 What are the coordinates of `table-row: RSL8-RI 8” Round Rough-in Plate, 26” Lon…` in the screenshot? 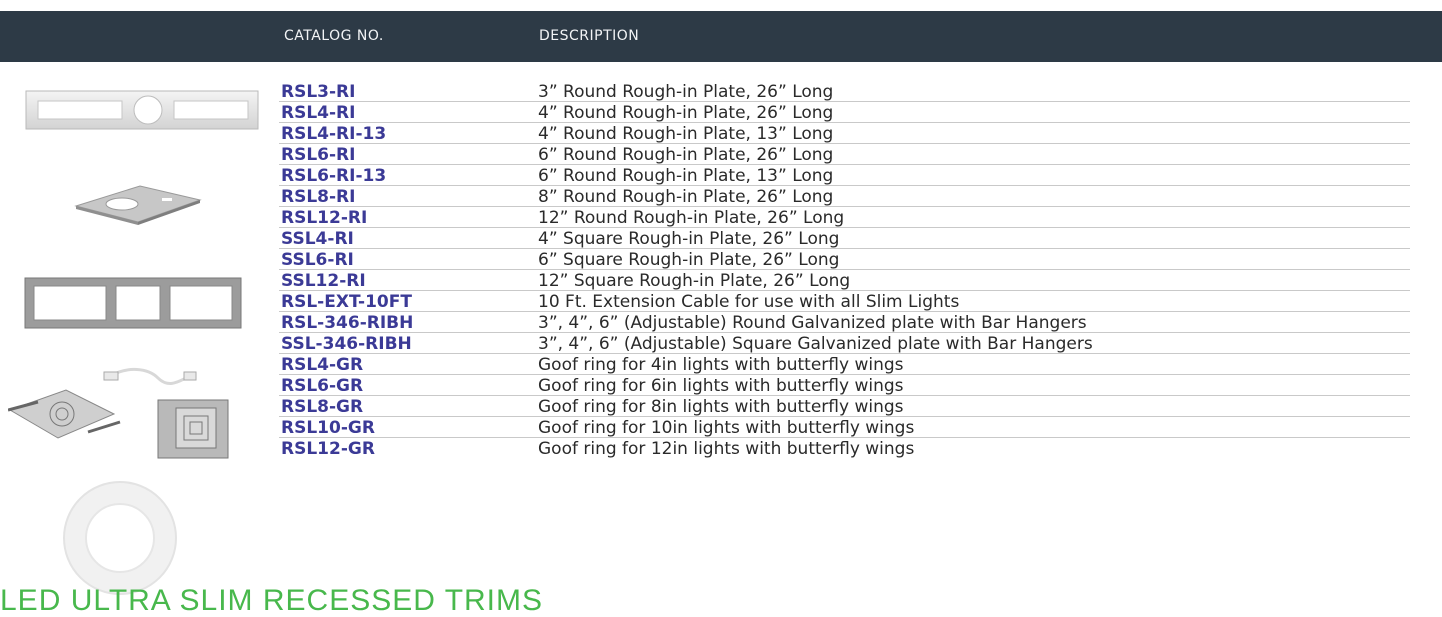 It's located at (721, 196).